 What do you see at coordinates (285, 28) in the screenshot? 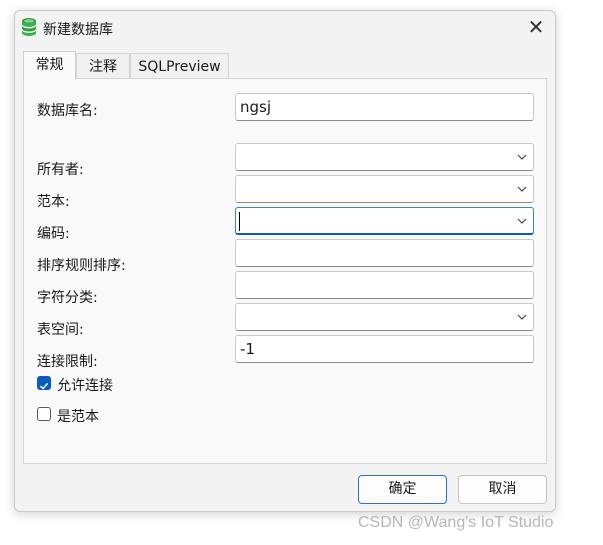
I see `title-bar: 新建数据库 ✕` at bounding box center [285, 28].